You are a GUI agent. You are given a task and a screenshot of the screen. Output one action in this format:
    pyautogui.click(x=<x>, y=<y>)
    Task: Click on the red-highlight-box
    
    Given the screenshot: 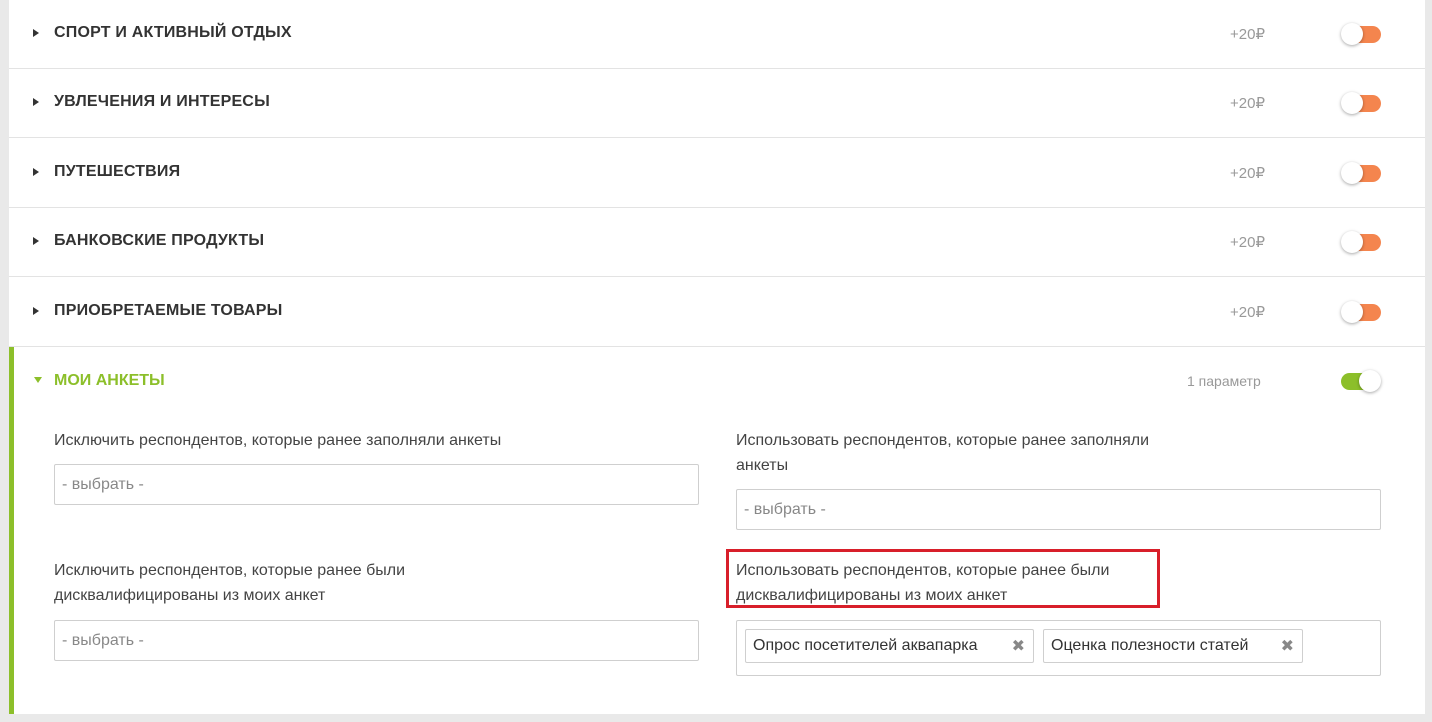 What is the action you would take?
    pyautogui.click(x=943, y=578)
    